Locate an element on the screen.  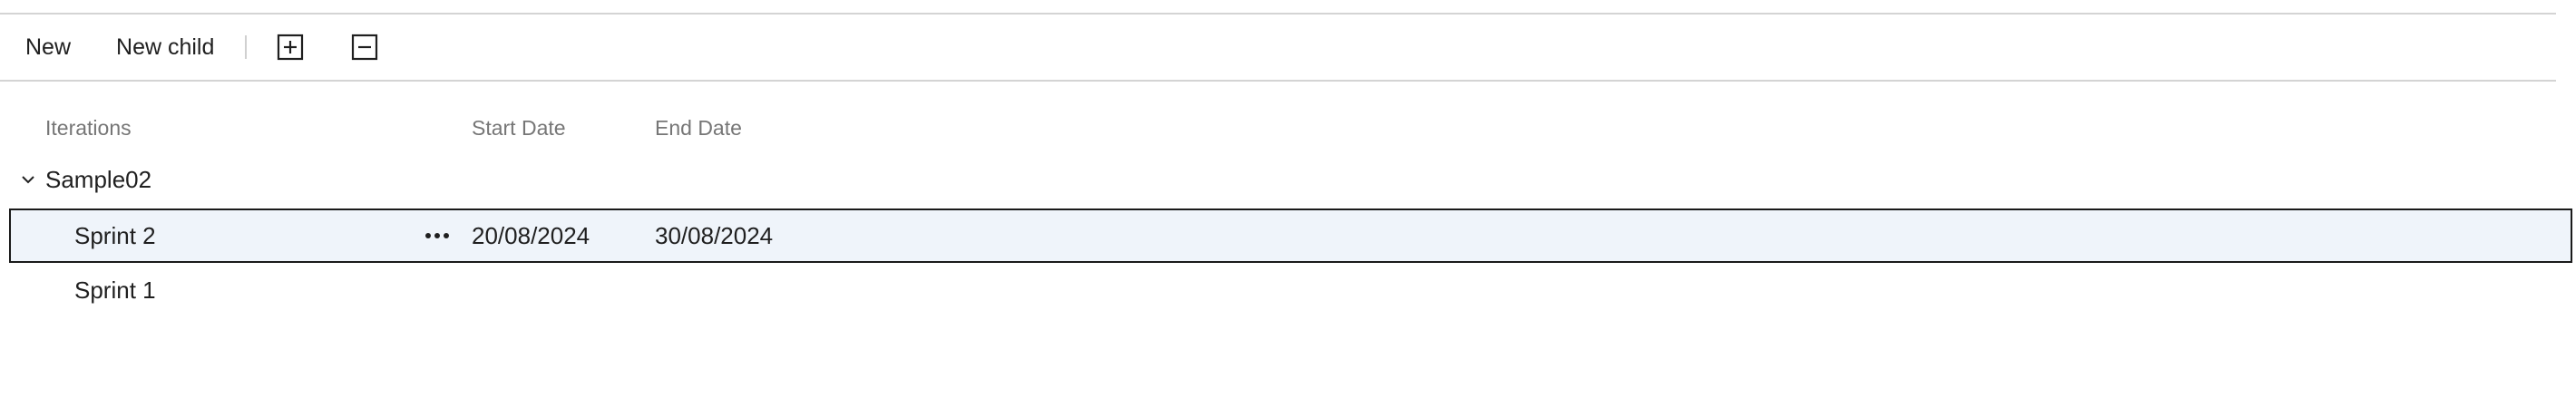
start-date-cell: 20/08/2024 is located at coordinates (531, 235).